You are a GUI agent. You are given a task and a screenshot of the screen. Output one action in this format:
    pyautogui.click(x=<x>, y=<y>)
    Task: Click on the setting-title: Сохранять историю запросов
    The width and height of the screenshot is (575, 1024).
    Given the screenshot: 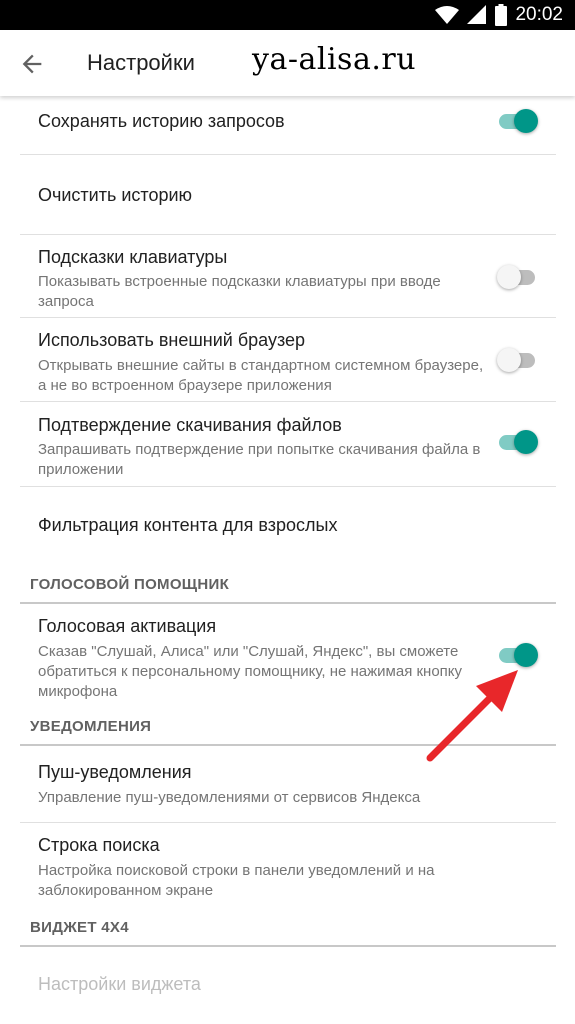 What is the action you would take?
    pyautogui.click(x=161, y=121)
    